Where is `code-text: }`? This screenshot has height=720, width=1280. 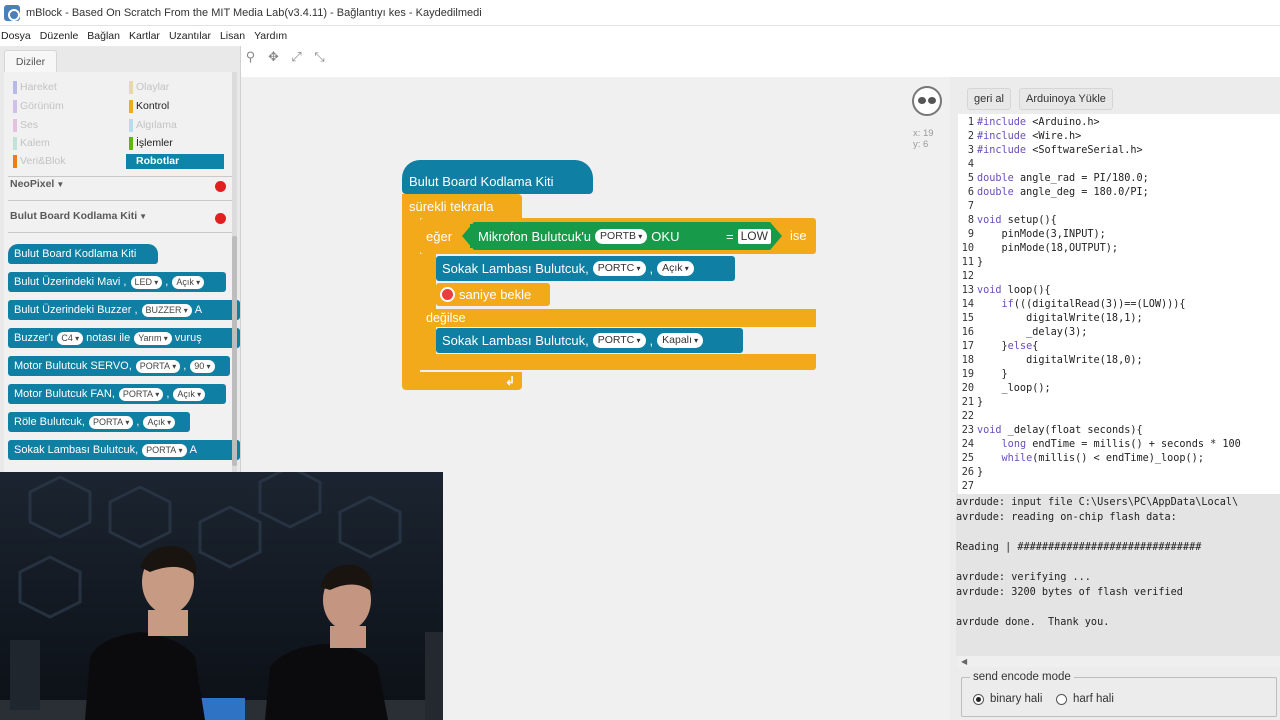 code-text: } is located at coordinates (980, 472).